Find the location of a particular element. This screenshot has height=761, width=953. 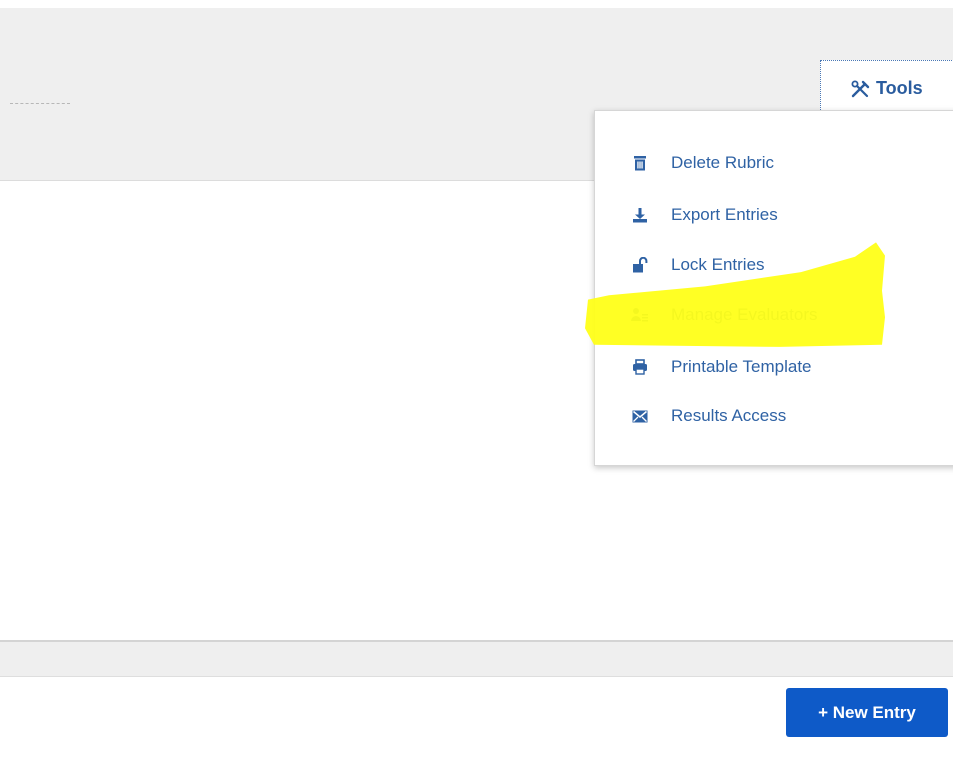

menu-item-export-entries: Export Entries is located at coordinates (704, 215).